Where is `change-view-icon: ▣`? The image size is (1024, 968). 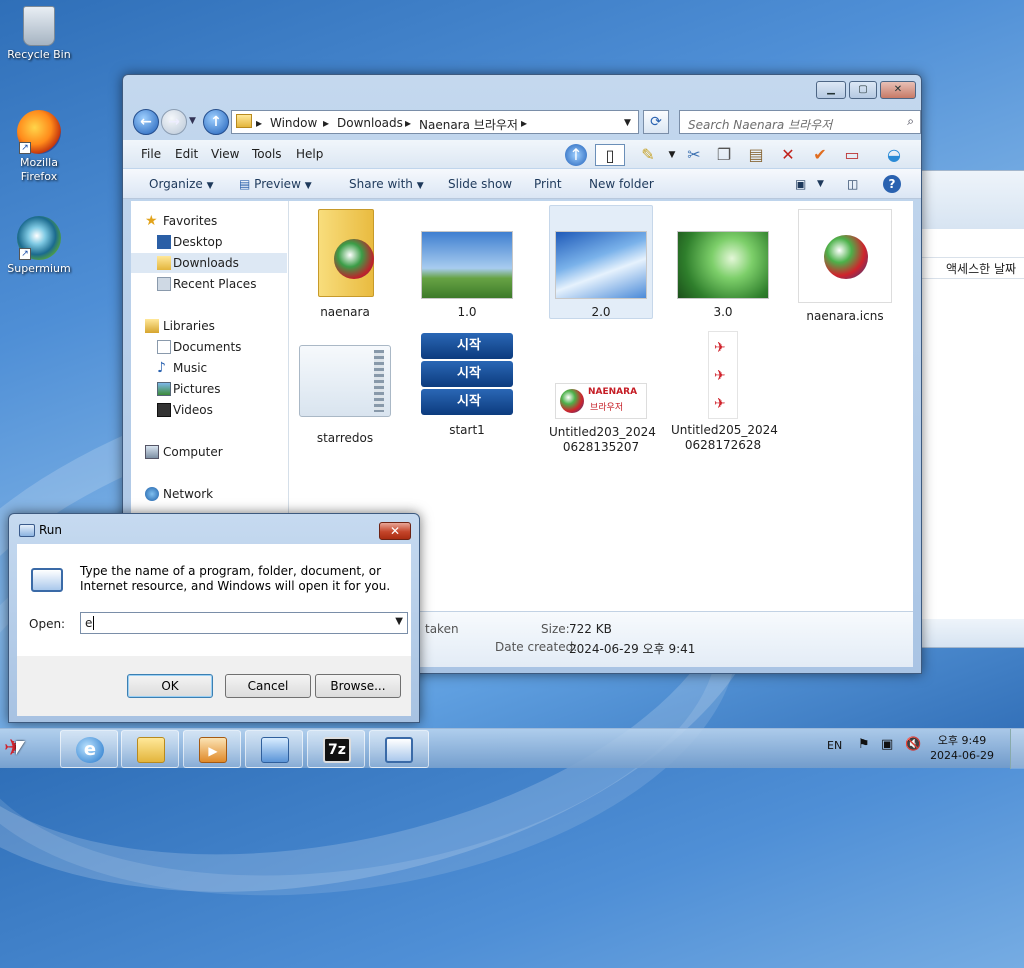
change-view-icon: ▣ is located at coordinates (800, 184).